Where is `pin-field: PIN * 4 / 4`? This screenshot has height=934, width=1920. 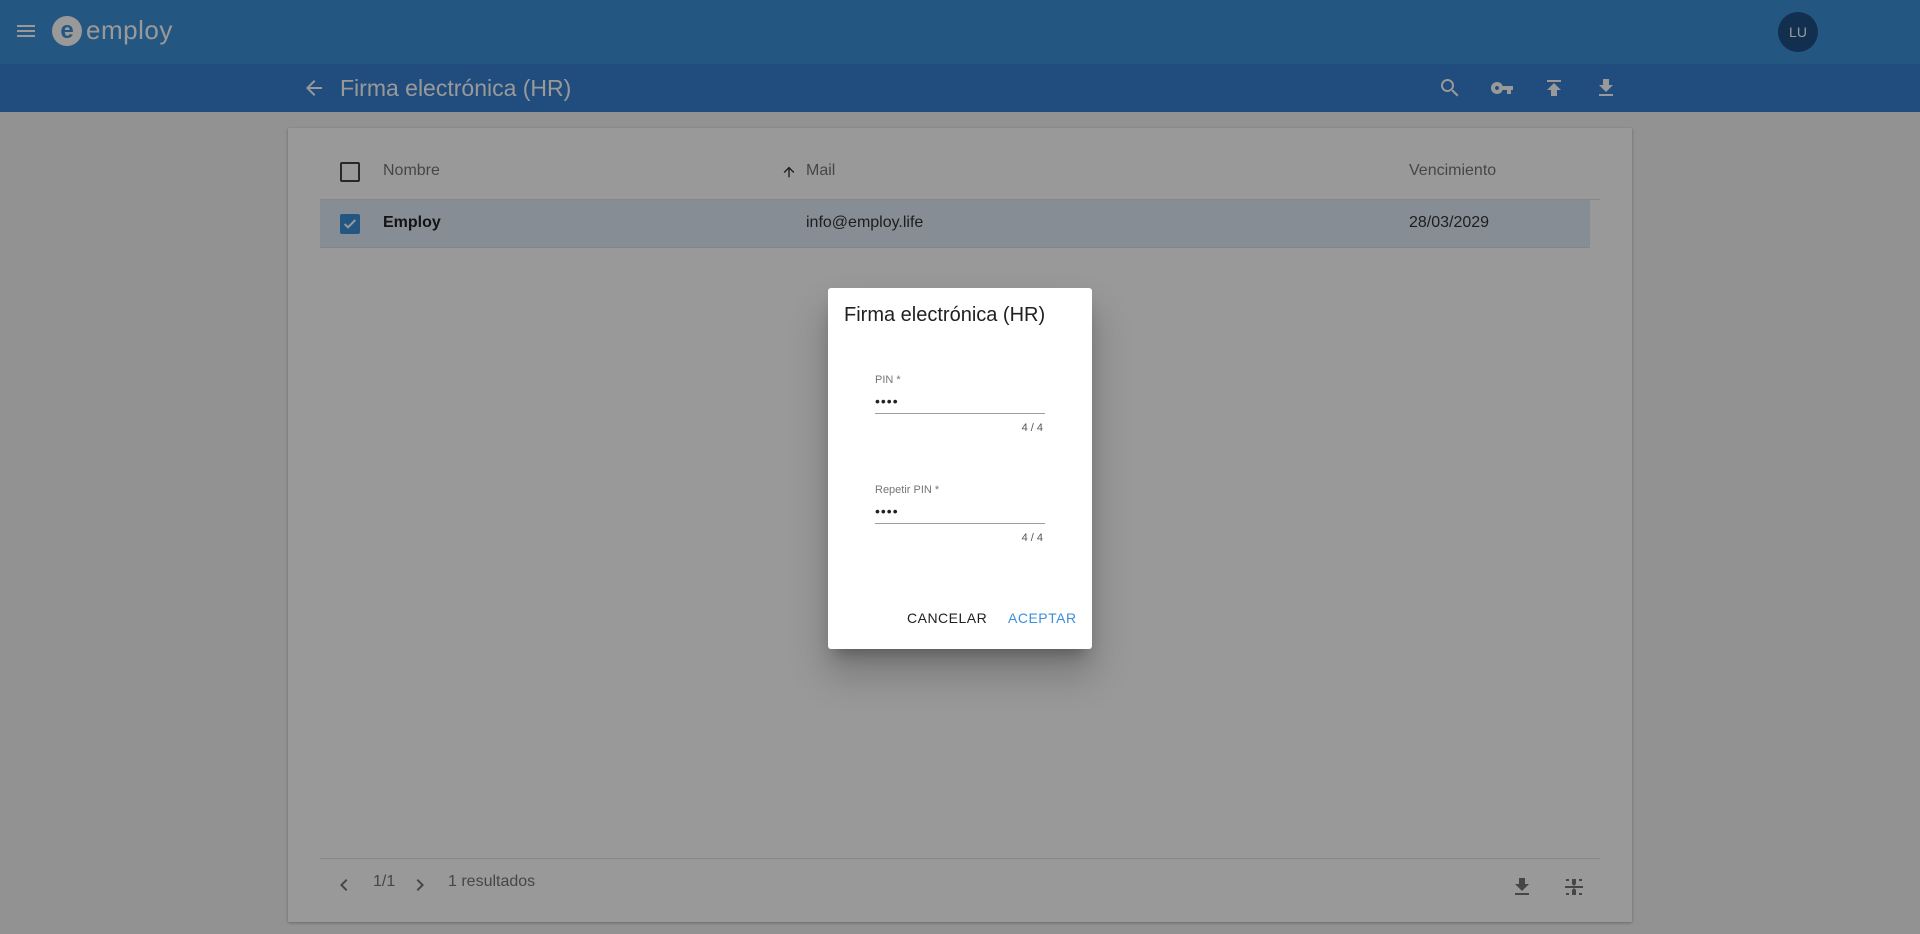 pin-field: PIN * 4 / 4 is located at coordinates (960, 414).